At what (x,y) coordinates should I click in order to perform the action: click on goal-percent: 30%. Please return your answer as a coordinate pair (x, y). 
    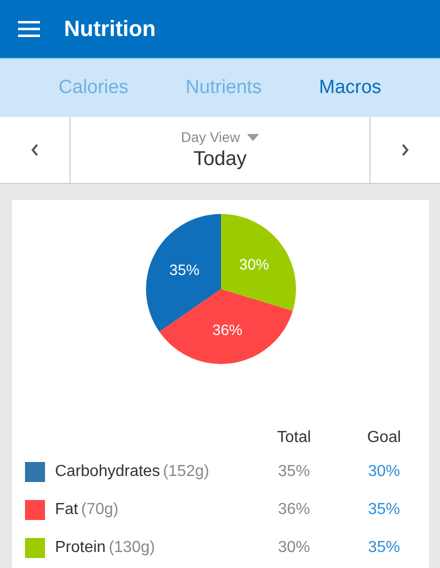
    Looking at the image, I should click on (384, 472).